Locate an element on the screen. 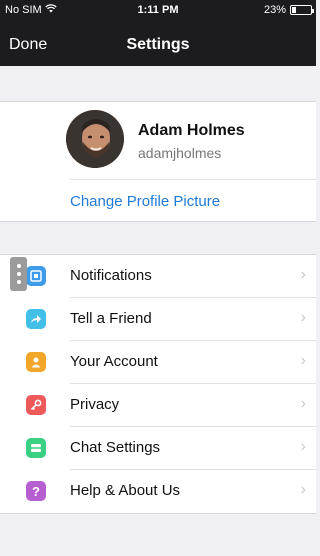 Image resolution: width=320 pixels, height=556 pixels. menu-item-label: Tell a Friend is located at coordinates (111, 318).